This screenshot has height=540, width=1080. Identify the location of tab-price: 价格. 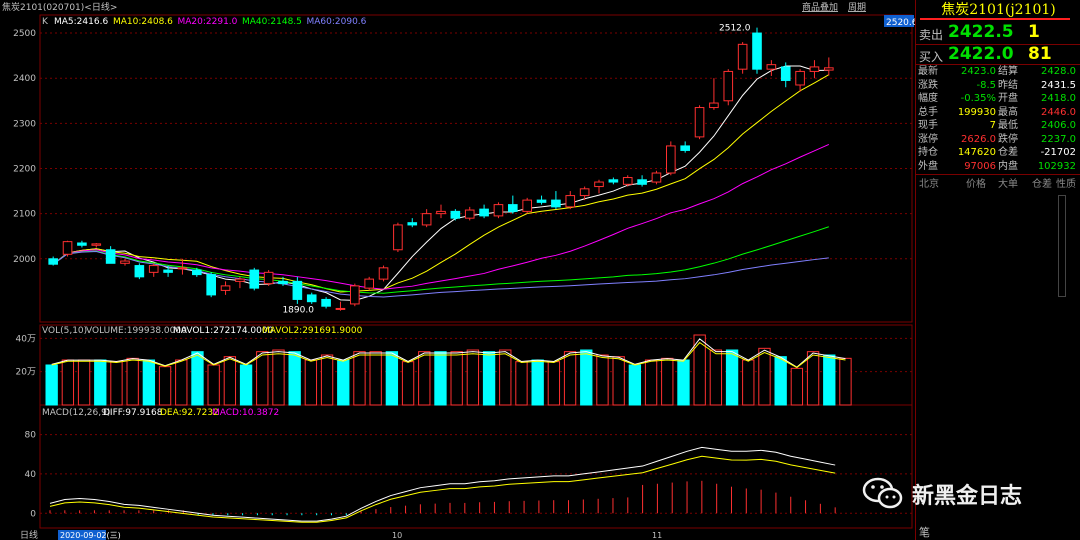
(976, 182).